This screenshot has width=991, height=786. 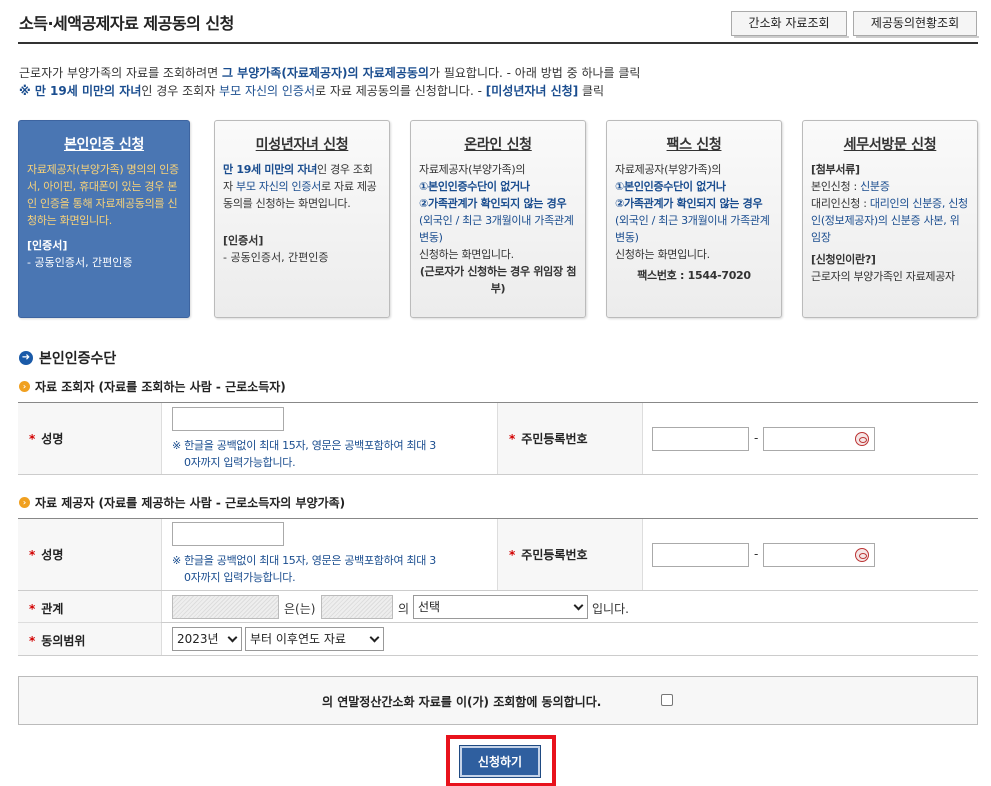 I want to click on scope-select: 부터 이후연도 자료, so click(x=314, y=639).